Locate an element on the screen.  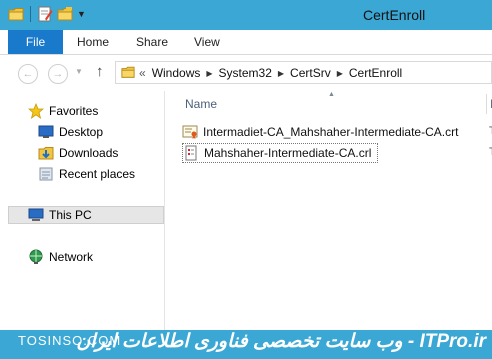
title-bar: ▼ CertEnroll is located at coordinates (246, 15).